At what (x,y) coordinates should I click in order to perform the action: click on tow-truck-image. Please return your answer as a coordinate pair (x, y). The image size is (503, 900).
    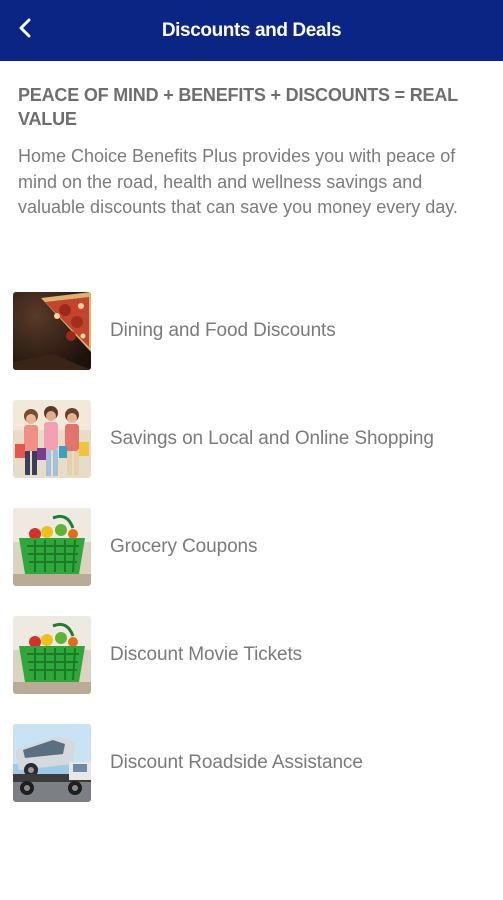
    Looking at the image, I should click on (52, 763).